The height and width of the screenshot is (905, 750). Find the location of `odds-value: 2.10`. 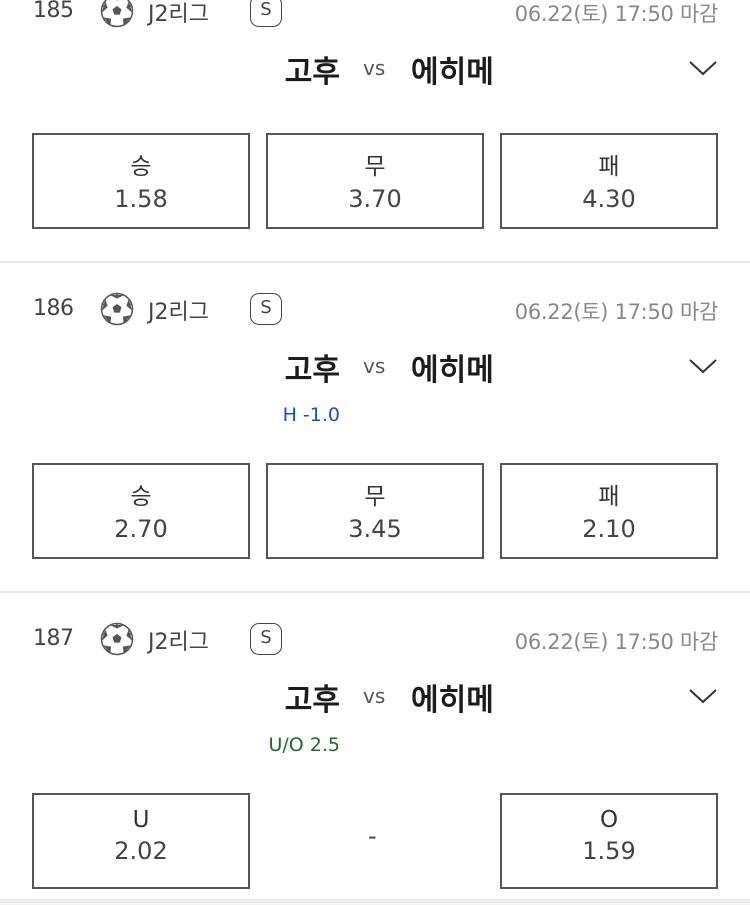

odds-value: 2.10 is located at coordinates (609, 529).